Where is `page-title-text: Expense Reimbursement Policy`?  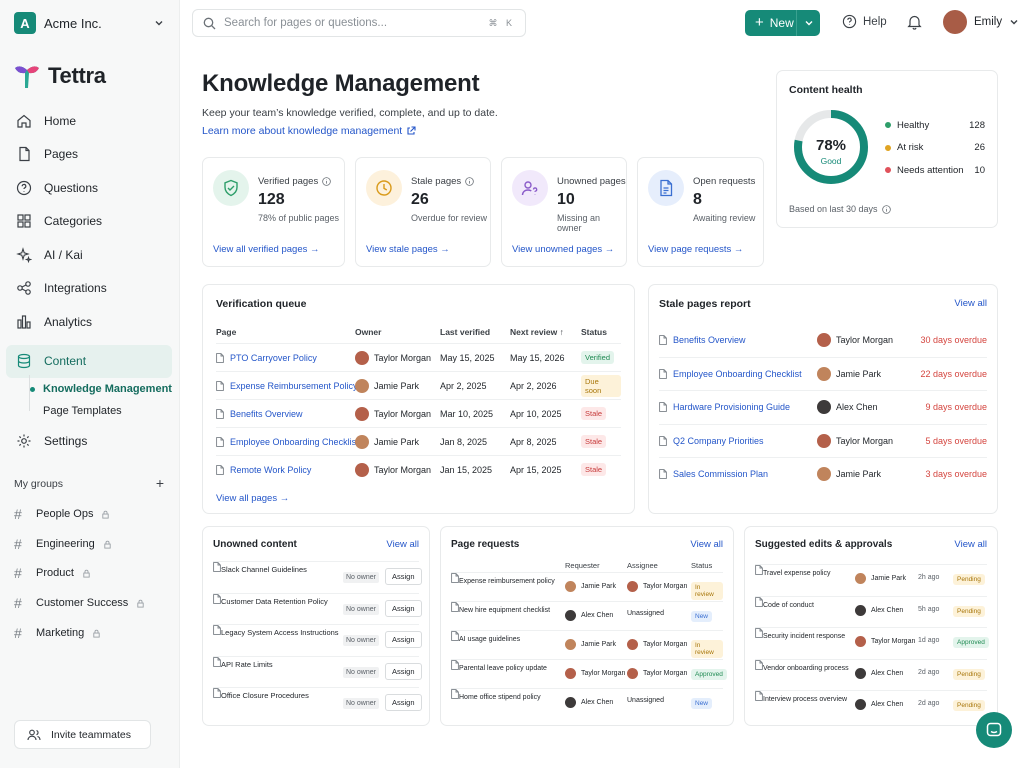 page-title-text: Expense Reimbursement Policy is located at coordinates (294, 385).